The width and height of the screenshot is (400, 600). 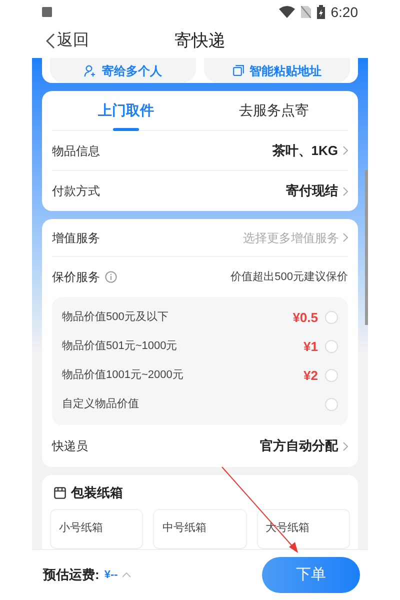 I want to click on option-price: ¥2, so click(x=311, y=375).